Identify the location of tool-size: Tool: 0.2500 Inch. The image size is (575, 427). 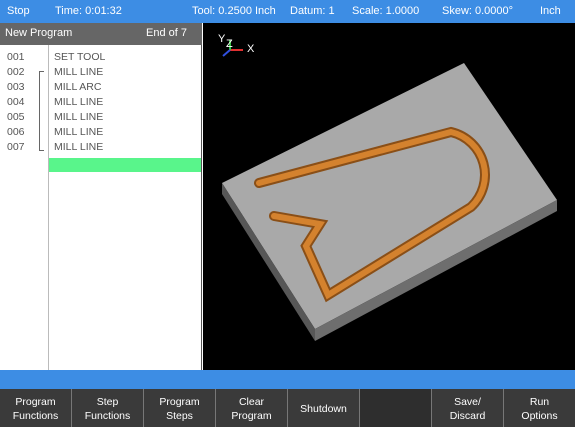
(234, 11).